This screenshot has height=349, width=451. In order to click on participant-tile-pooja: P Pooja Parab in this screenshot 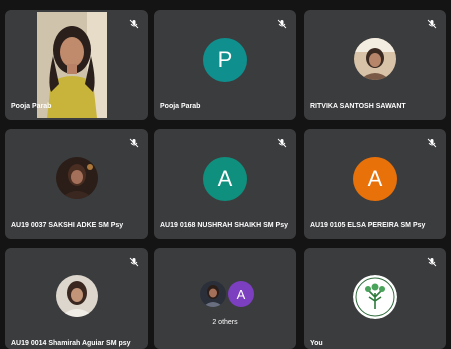, I will do `click(225, 65)`.